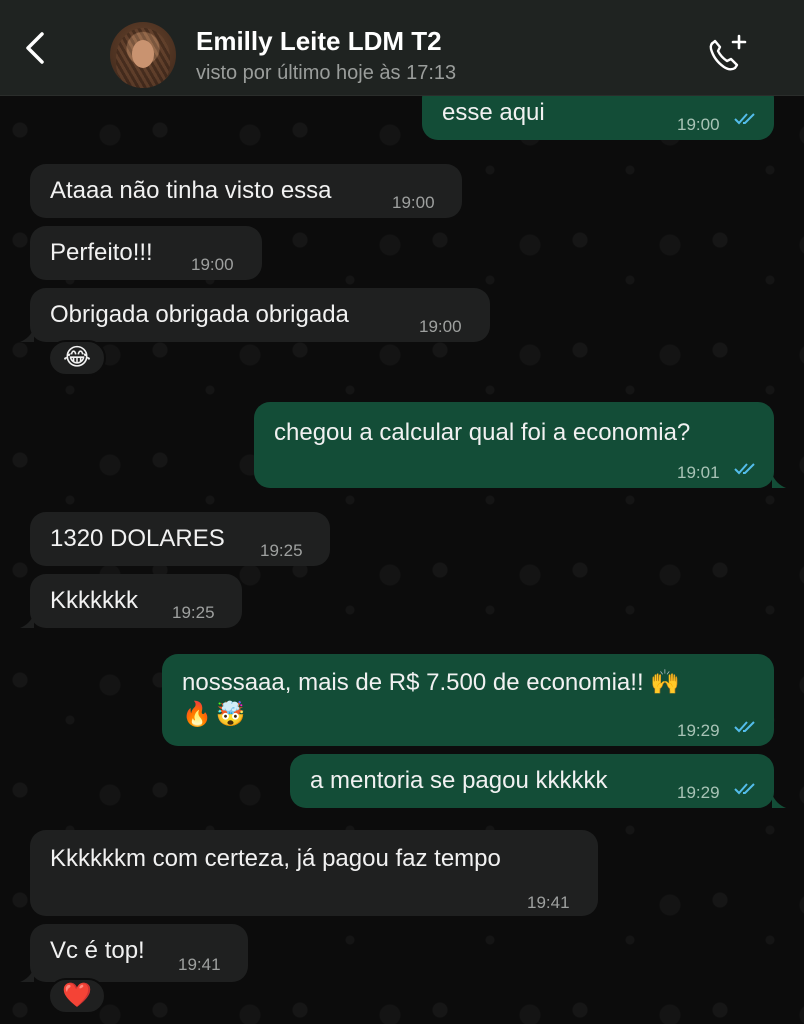  Describe the element at coordinates (77, 358) in the screenshot. I see `reaction-emoji: 😂` at that location.